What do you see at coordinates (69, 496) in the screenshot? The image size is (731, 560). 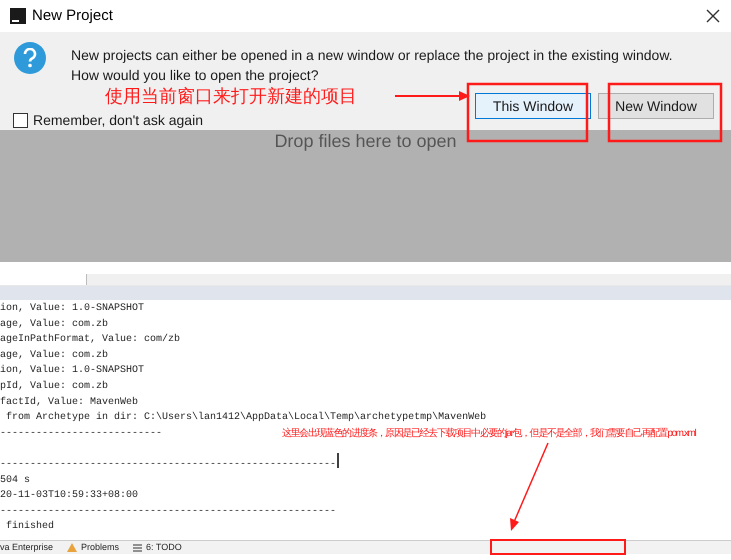 I see `console-line: 20-11-03T10:59:33+08:00` at bounding box center [69, 496].